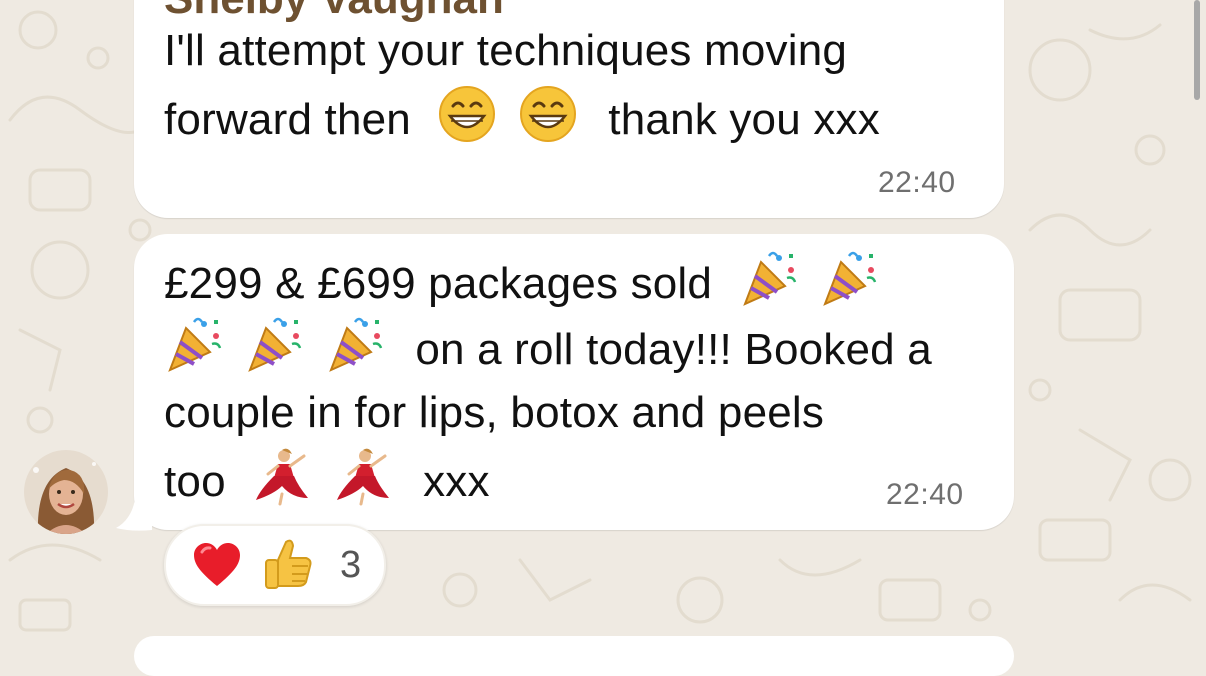 Image resolution: width=1206 pixels, height=676 pixels. Describe the element at coordinates (673, 349) in the screenshot. I see `message-line-text: on a roll today!!! Booked a` at that location.